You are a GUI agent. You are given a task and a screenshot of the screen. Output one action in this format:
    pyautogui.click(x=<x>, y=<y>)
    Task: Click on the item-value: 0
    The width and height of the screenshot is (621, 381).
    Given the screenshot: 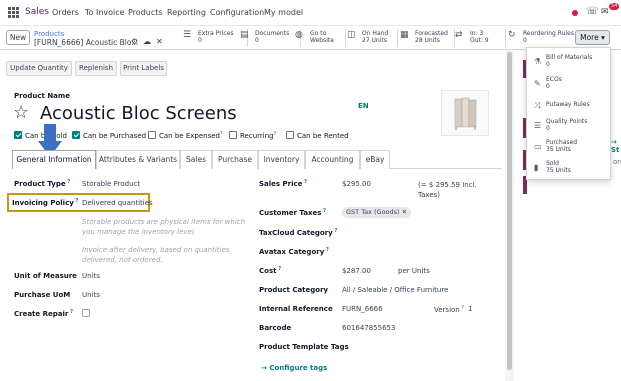 What is the action you would take?
    pyautogui.click(x=548, y=64)
    